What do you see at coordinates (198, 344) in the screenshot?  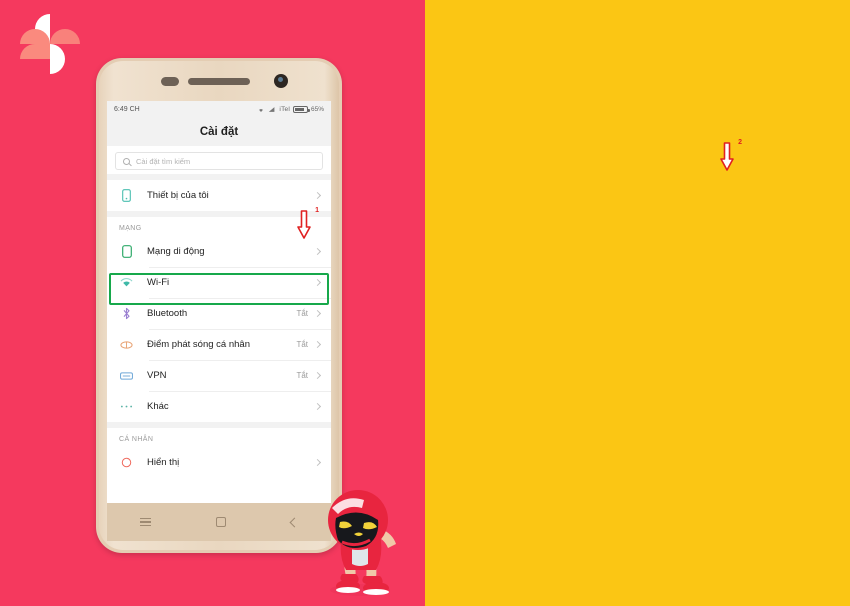 I see `row-label: Điểm phát sóng cá nhân` at bounding box center [198, 344].